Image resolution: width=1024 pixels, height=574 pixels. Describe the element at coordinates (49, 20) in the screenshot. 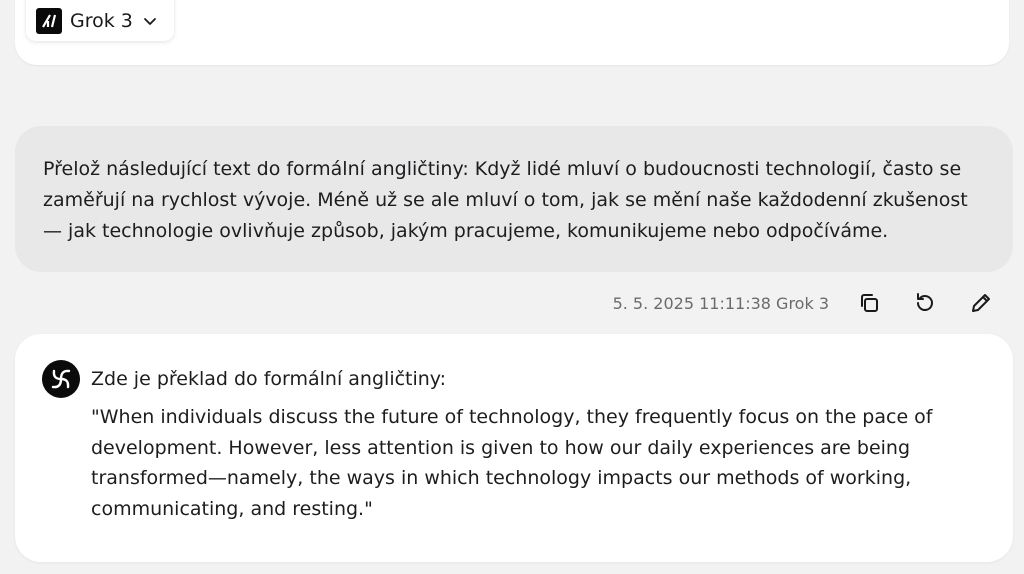

I see `grok-logo-icon` at that location.